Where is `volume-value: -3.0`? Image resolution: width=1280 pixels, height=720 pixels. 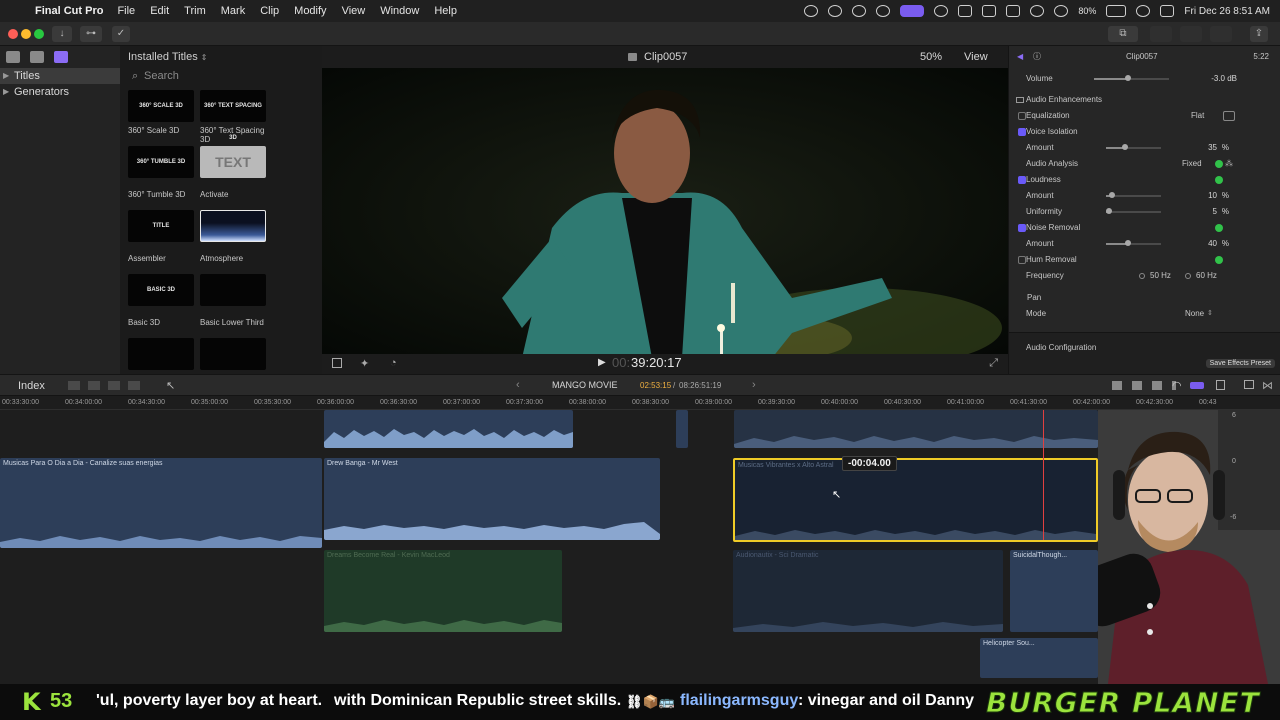 volume-value: -3.0 is located at coordinates (1218, 79).